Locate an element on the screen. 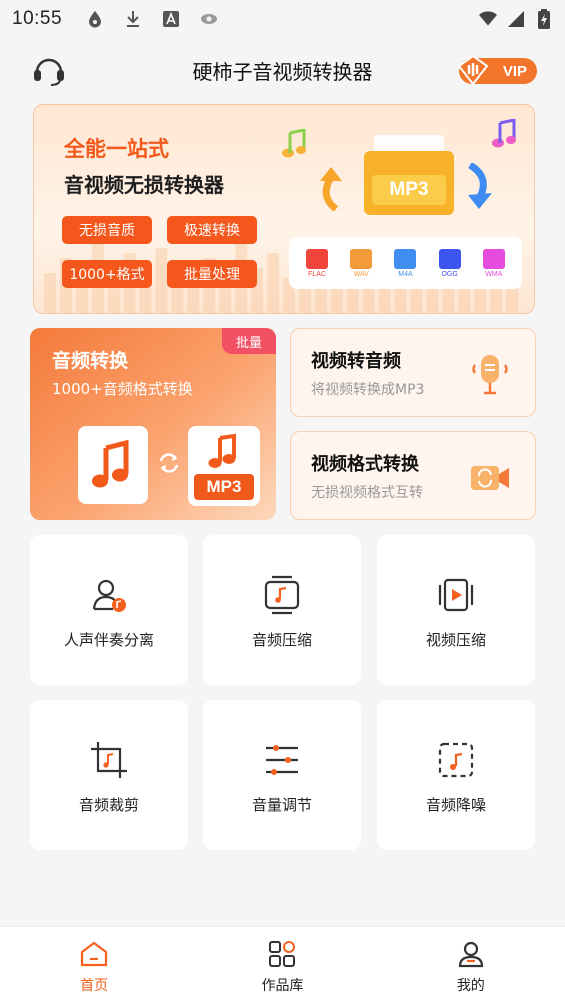 The image size is (565, 1004). noise-reduction-icon is located at coordinates (456, 760).